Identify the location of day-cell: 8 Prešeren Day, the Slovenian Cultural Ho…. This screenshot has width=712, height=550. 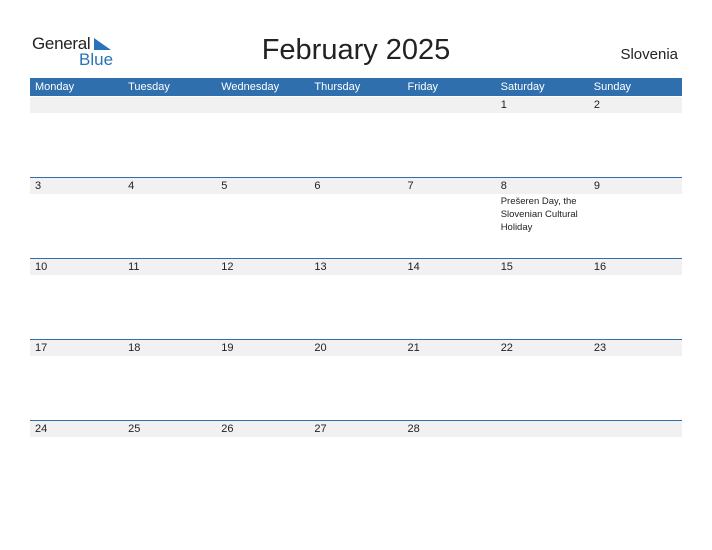
(542, 218).